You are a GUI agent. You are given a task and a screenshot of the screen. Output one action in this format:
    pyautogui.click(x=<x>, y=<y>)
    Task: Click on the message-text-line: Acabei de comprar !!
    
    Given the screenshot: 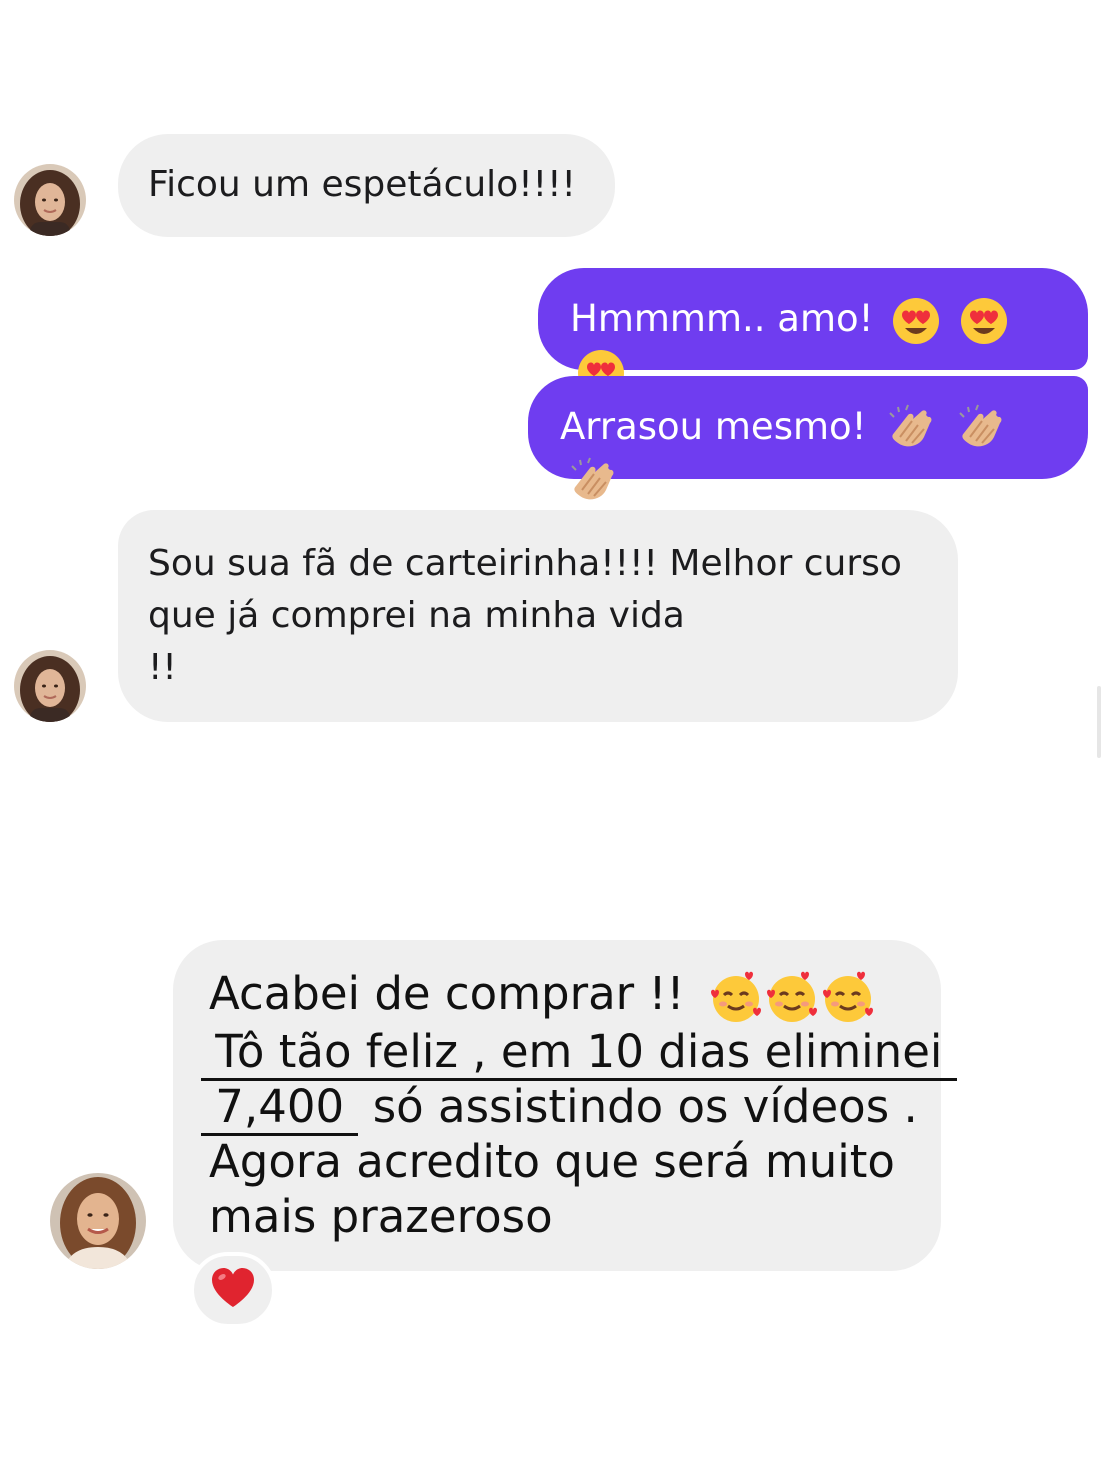 What is the action you would take?
    pyautogui.click(x=557, y=995)
    